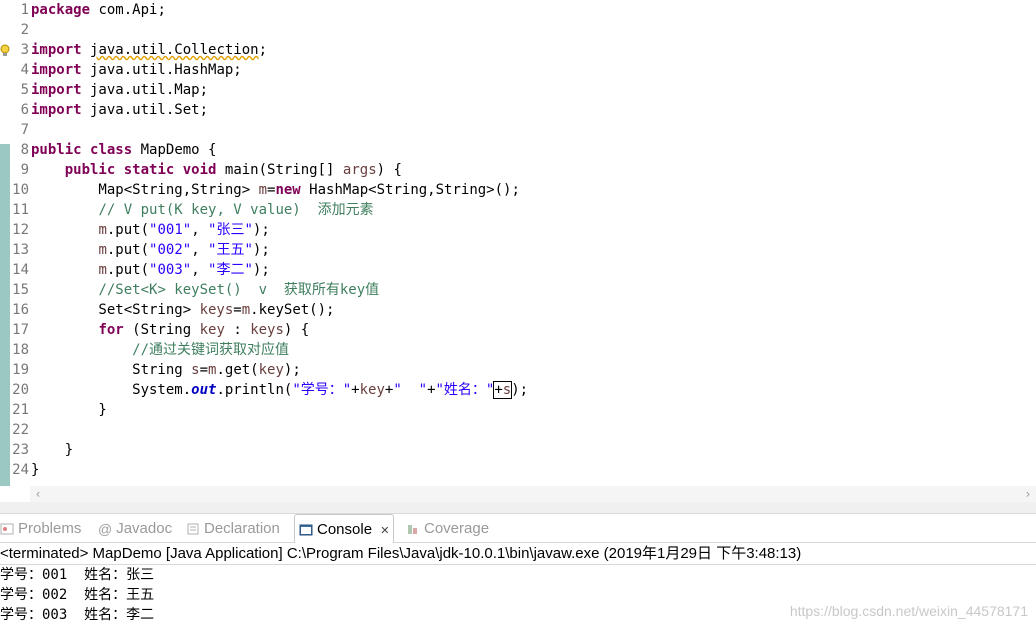 The image size is (1036, 632). Describe the element at coordinates (24, 10) in the screenshot. I see `line-number: 1` at that location.